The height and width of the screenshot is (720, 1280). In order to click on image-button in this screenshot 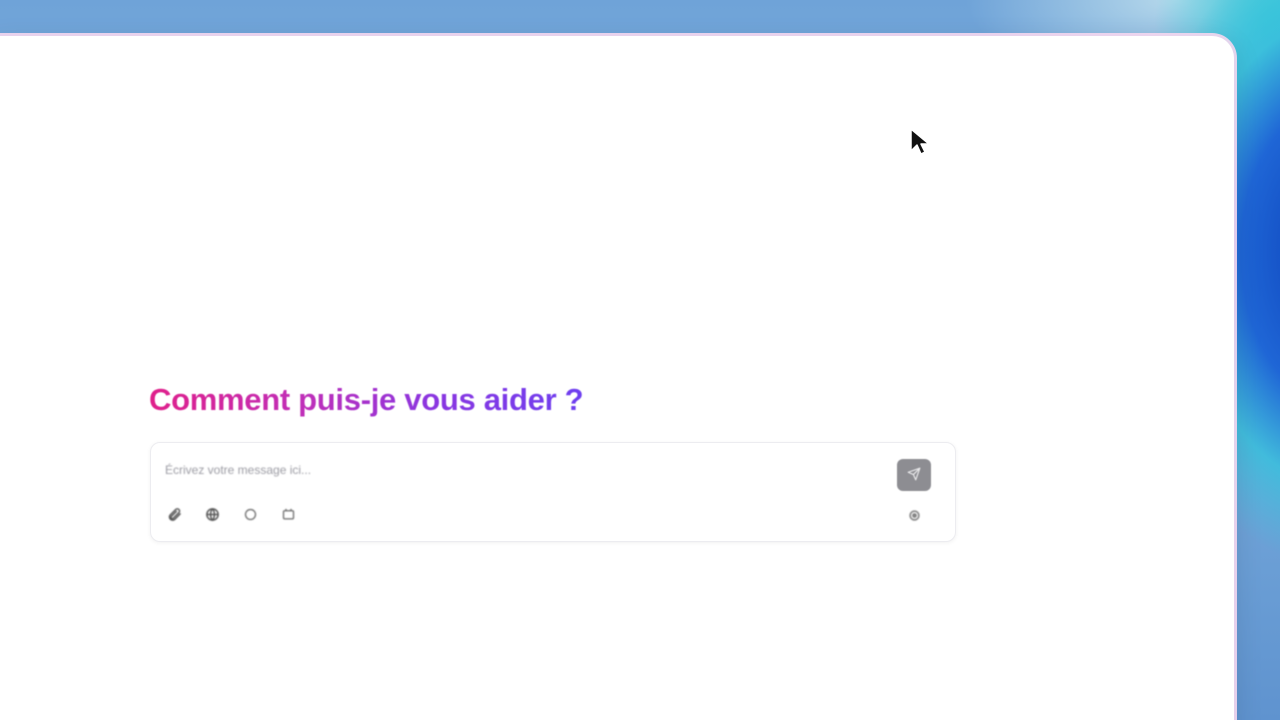, I will do `click(288, 516)`.